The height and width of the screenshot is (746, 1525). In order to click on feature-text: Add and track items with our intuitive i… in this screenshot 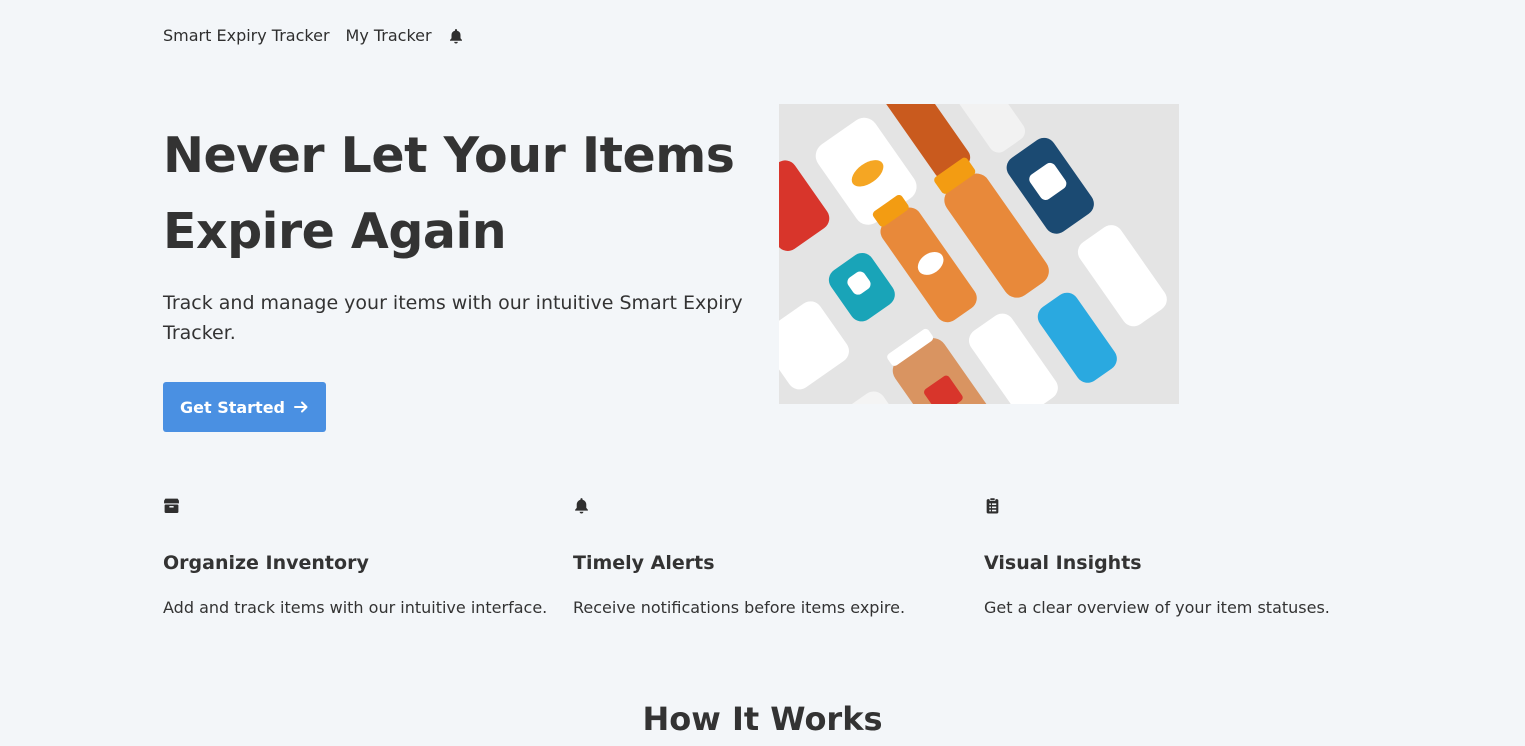, I will do `click(355, 607)`.